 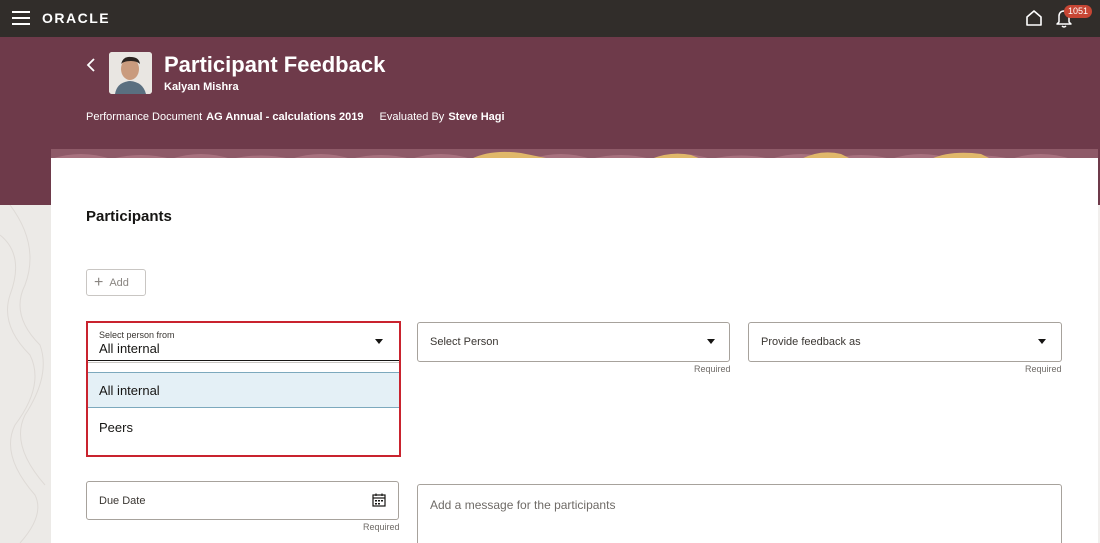 What do you see at coordinates (243, 389) in the screenshot?
I see `highlight-box` at bounding box center [243, 389].